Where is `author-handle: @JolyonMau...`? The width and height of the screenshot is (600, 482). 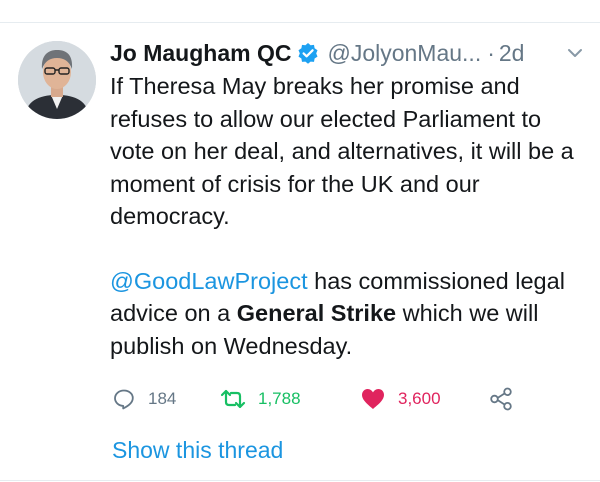
author-handle: @JolyonMau... is located at coordinates (404, 53).